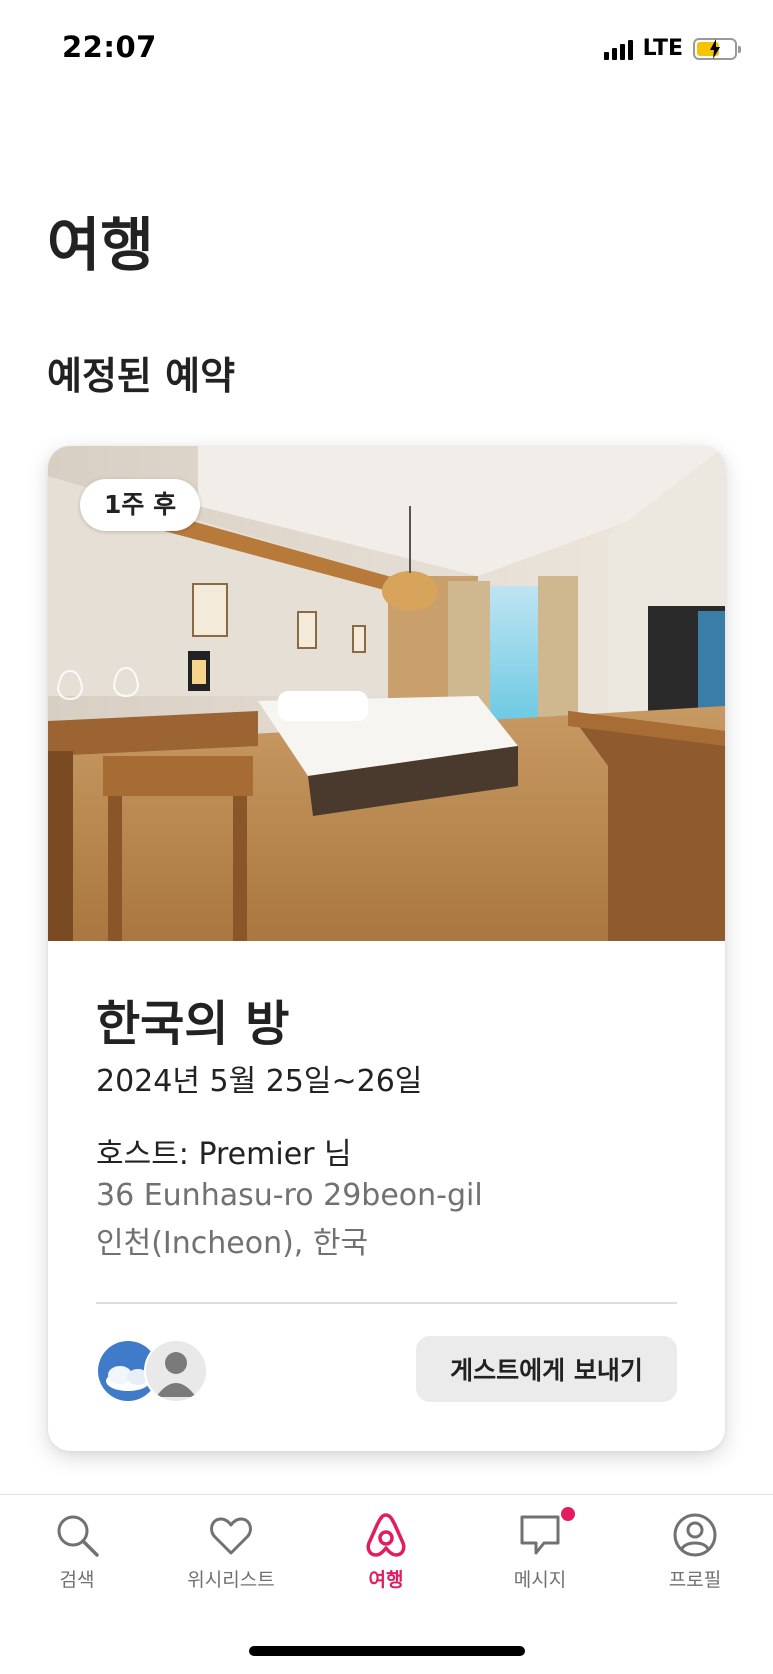 Image resolution: width=773 pixels, height=1674 pixels. I want to click on message-icon, so click(540, 1535).